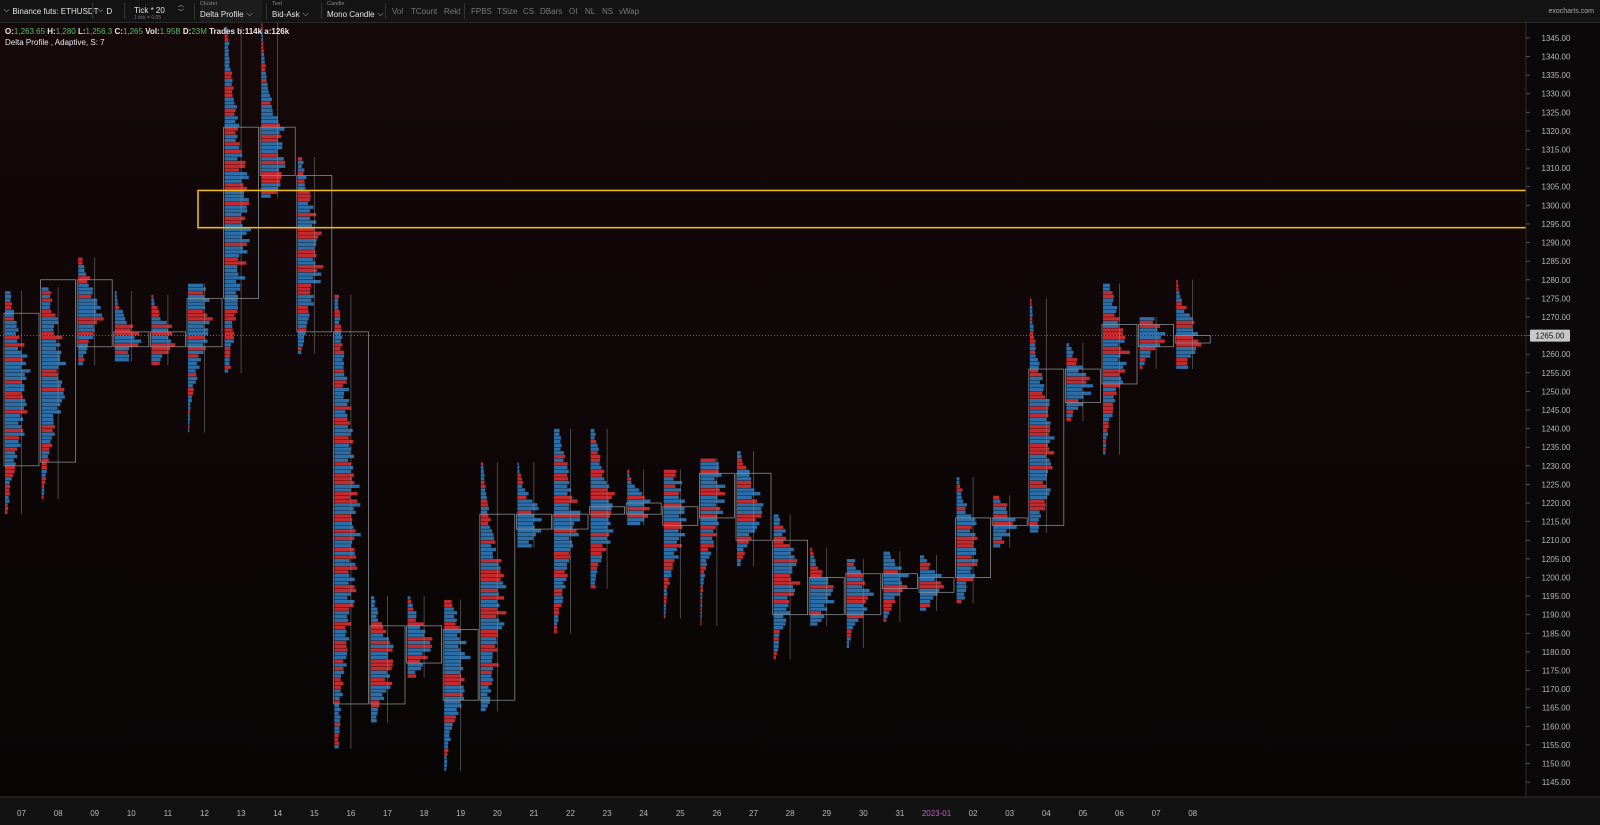 The height and width of the screenshot is (825, 1600). What do you see at coordinates (452, 11) in the screenshot?
I see `toggle-rekt: Rekt` at bounding box center [452, 11].